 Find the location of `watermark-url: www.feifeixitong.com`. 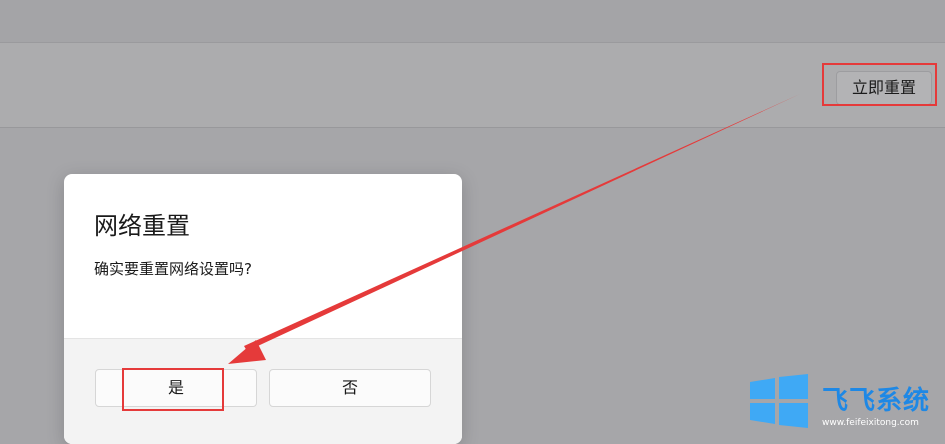

watermark-url: www.feifeixitong.com is located at coordinates (870, 423).